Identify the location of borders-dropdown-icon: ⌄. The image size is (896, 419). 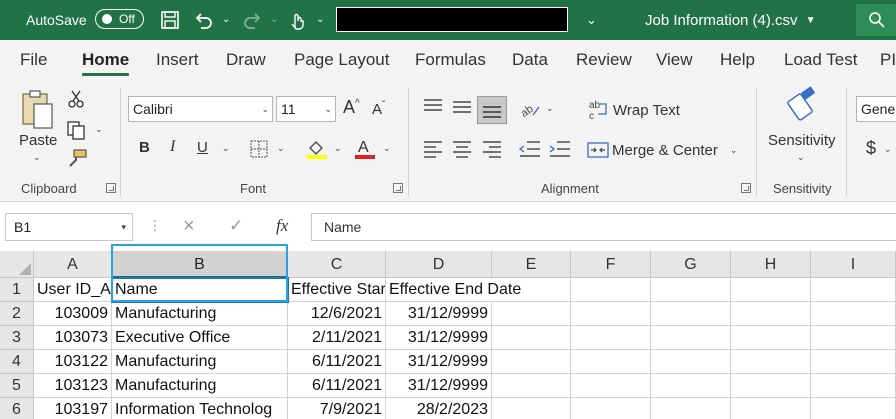
(281, 148).